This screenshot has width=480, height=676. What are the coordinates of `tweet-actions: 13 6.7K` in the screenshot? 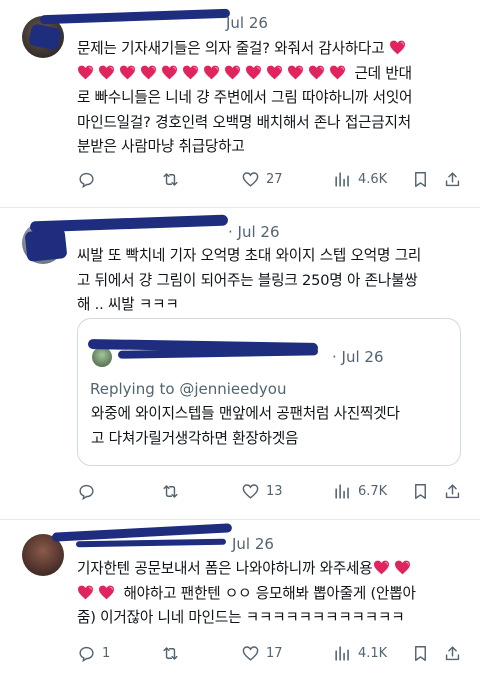 It's located at (271, 493).